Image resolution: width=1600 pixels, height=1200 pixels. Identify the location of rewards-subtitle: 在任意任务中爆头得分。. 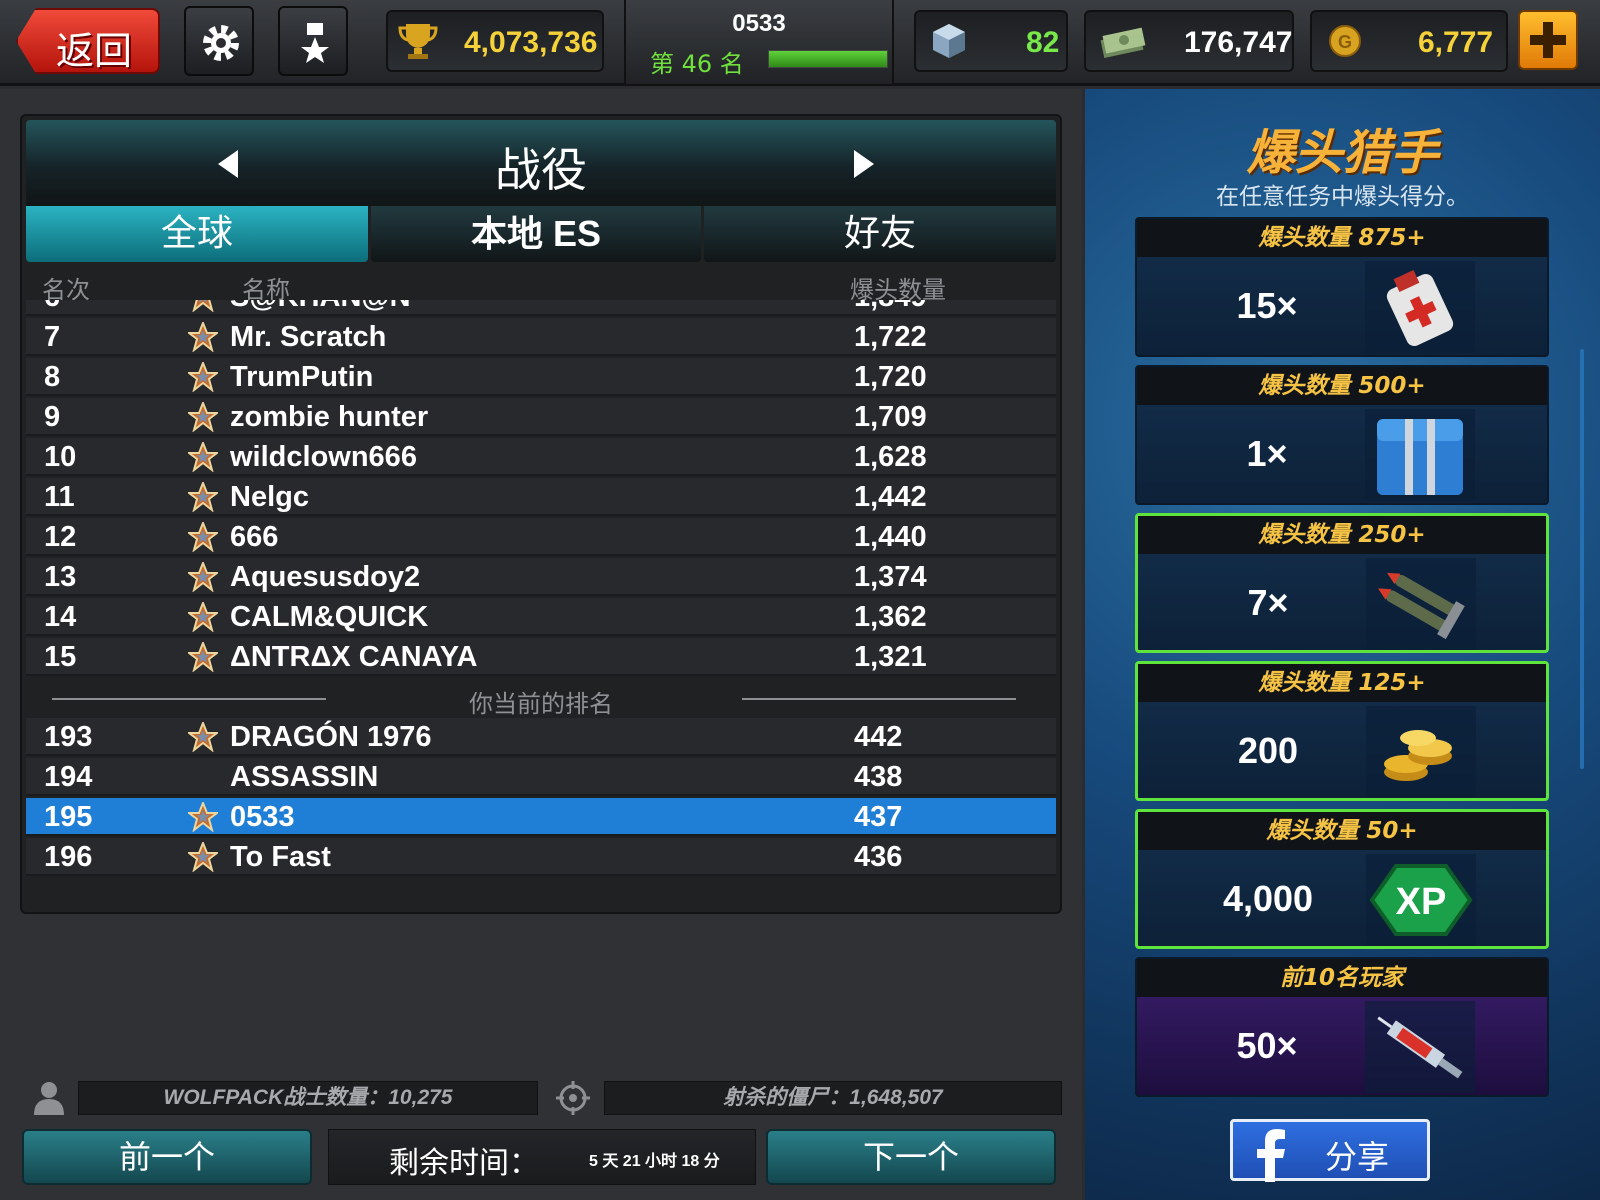
(1342, 197).